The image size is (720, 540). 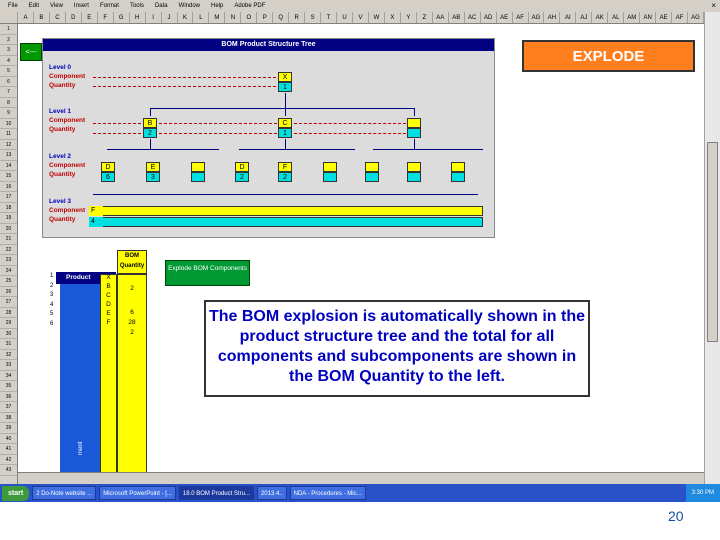 What do you see at coordinates (8, 344) in the screenshot?
I see `row-header-cell: 31` at bounding box center [8, 344].